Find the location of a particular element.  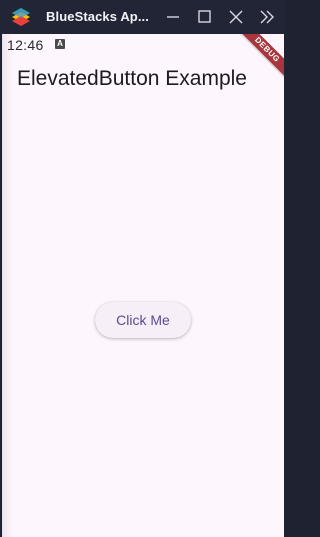

android-status-bar: 12:46 A is located at coordinates (143, 45).